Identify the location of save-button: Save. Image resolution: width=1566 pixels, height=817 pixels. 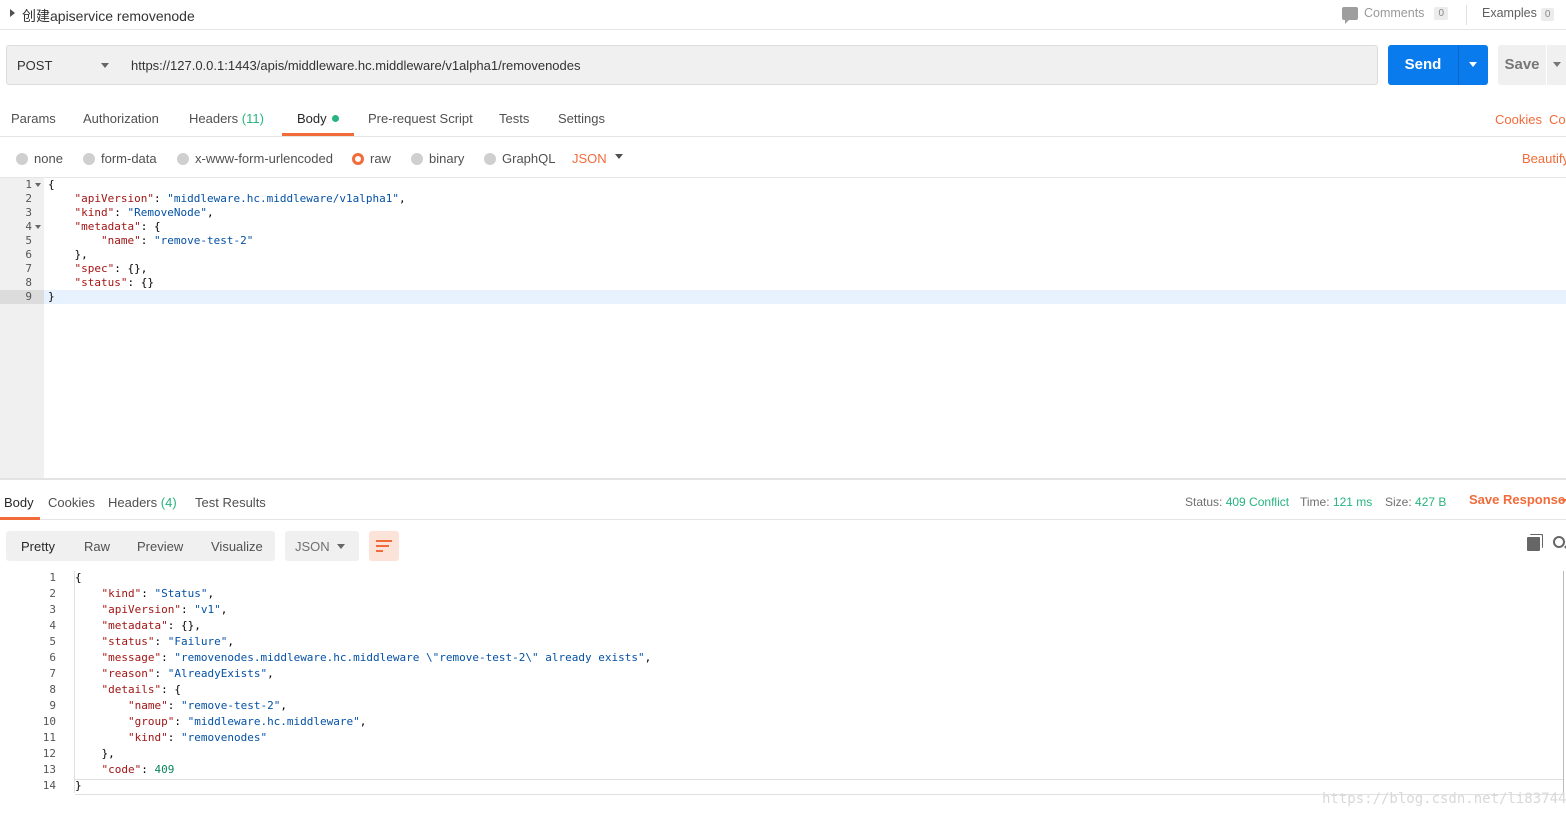
(1522, 65).